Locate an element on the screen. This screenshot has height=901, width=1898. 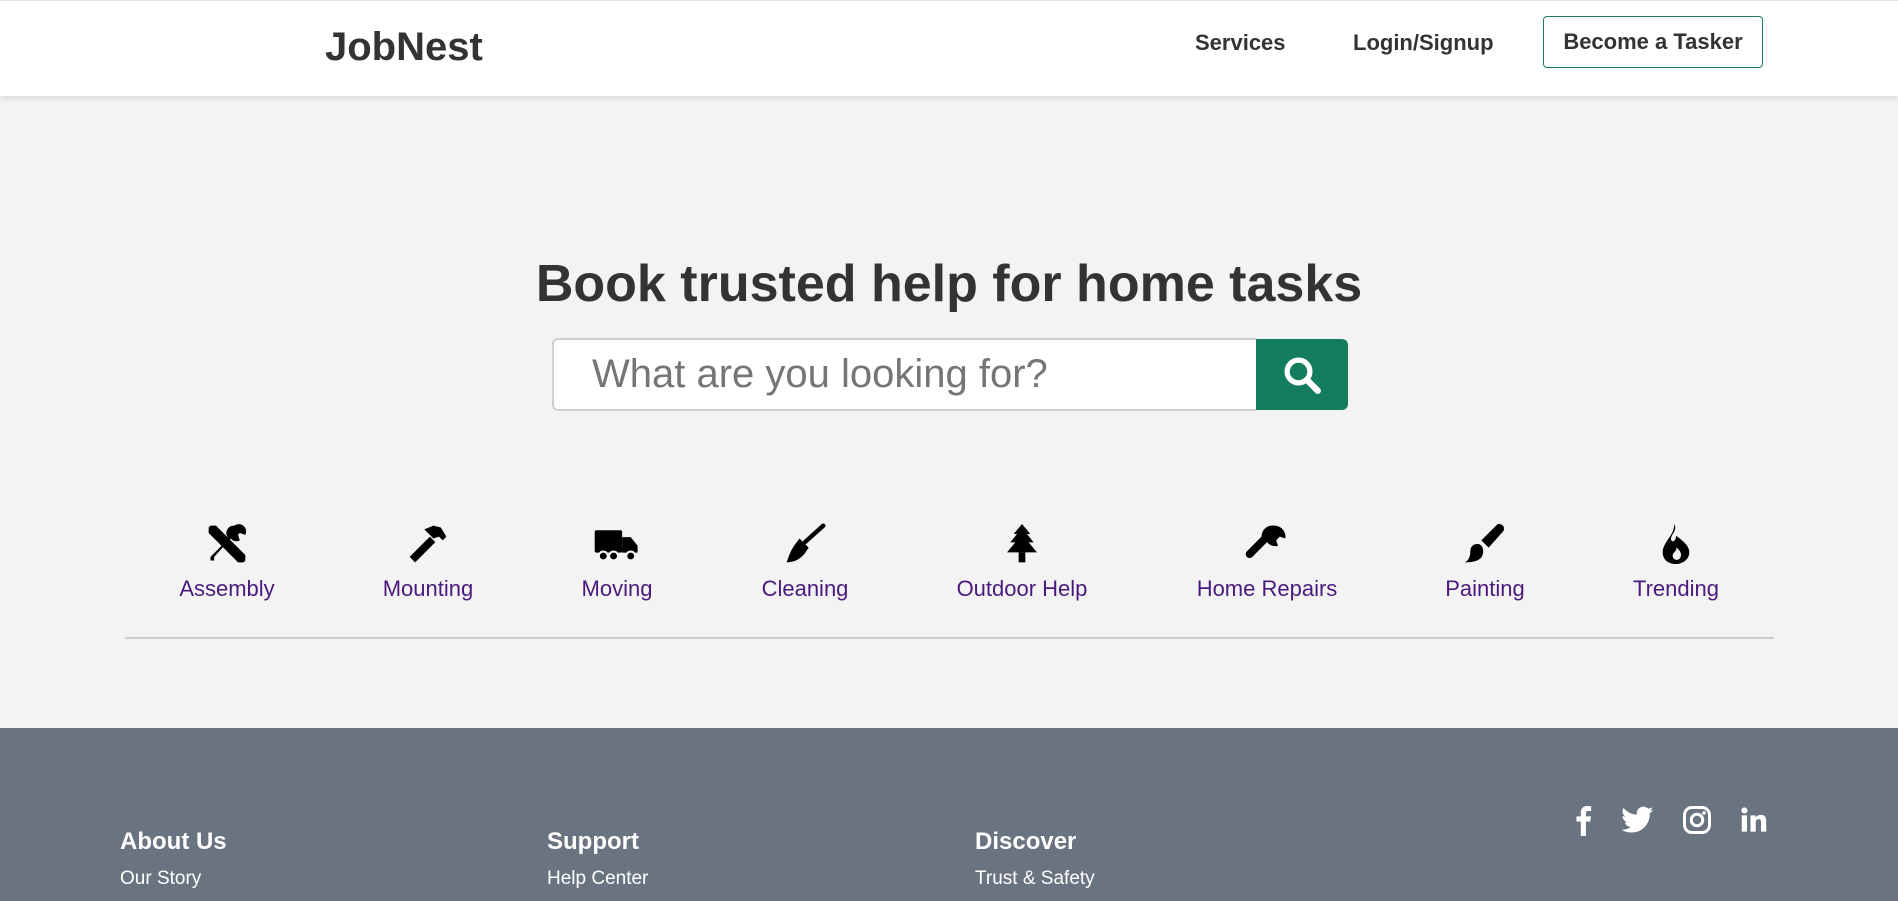
wrench-icon is located at coordinates (1267, 544).